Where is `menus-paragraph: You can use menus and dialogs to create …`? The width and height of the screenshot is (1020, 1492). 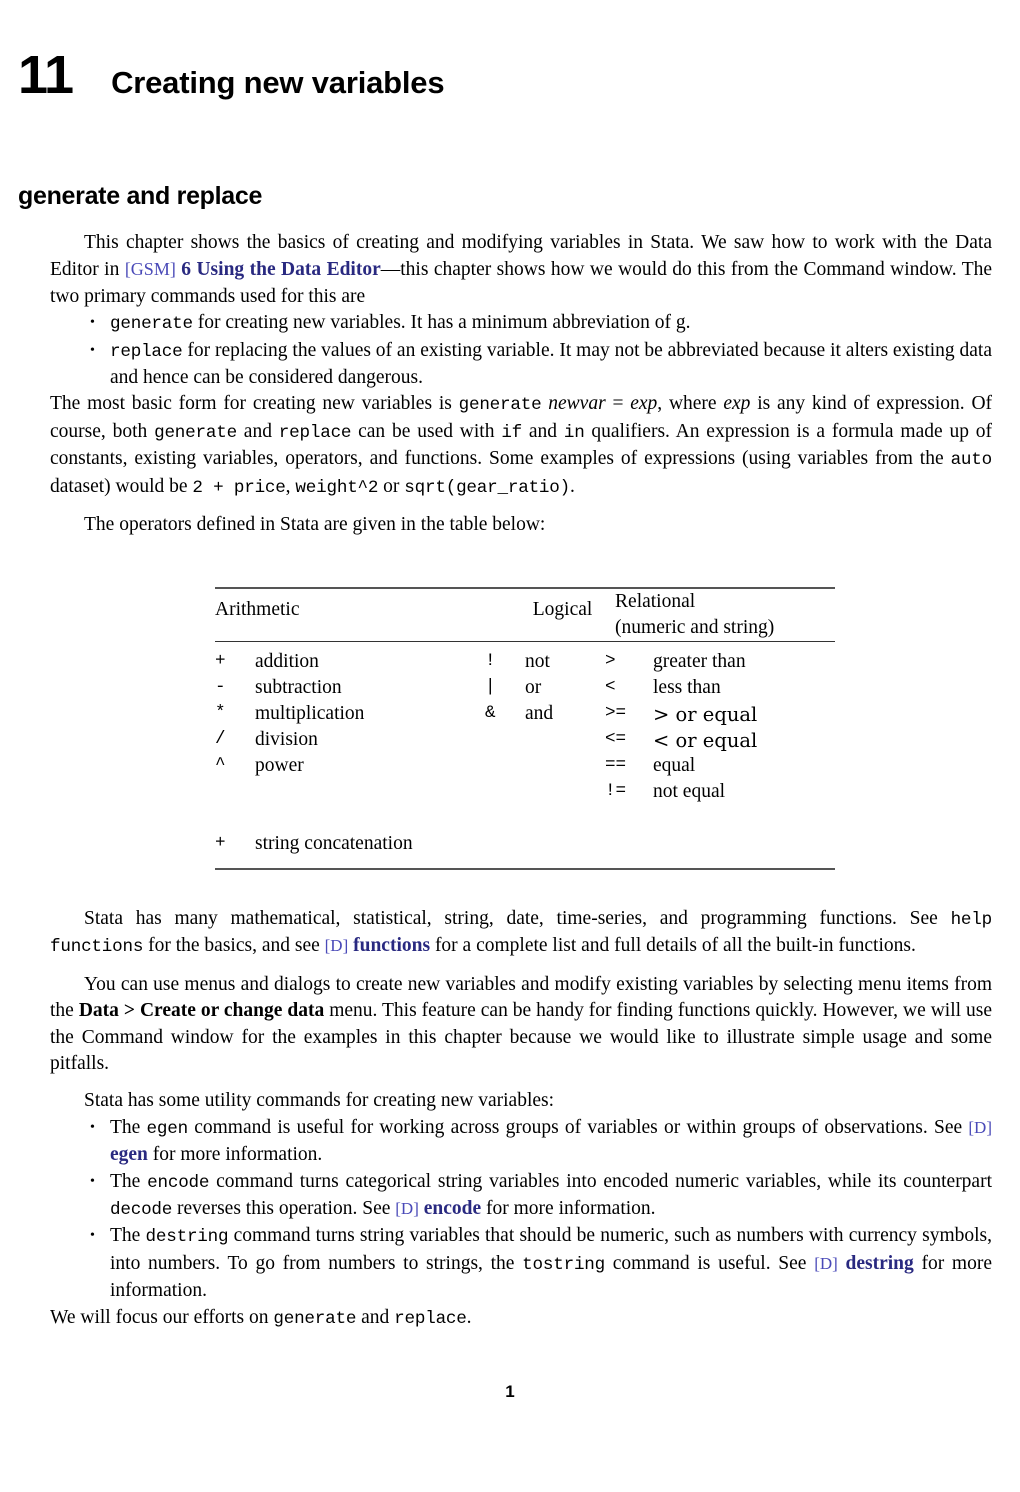
menus-paragraph: You can use menus and dialogs to create … is located at coordinates (521, 1025).